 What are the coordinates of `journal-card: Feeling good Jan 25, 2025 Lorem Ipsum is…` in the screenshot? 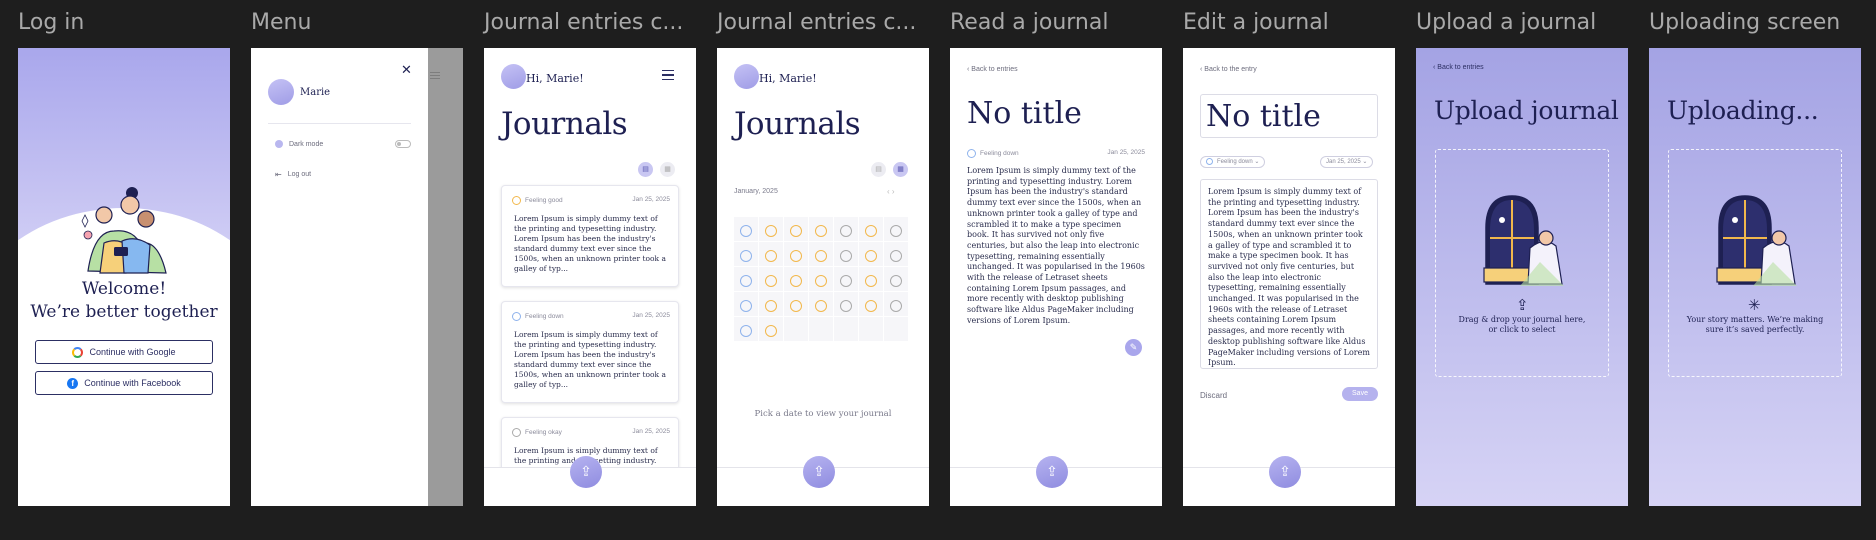 It's located at (590, 236).